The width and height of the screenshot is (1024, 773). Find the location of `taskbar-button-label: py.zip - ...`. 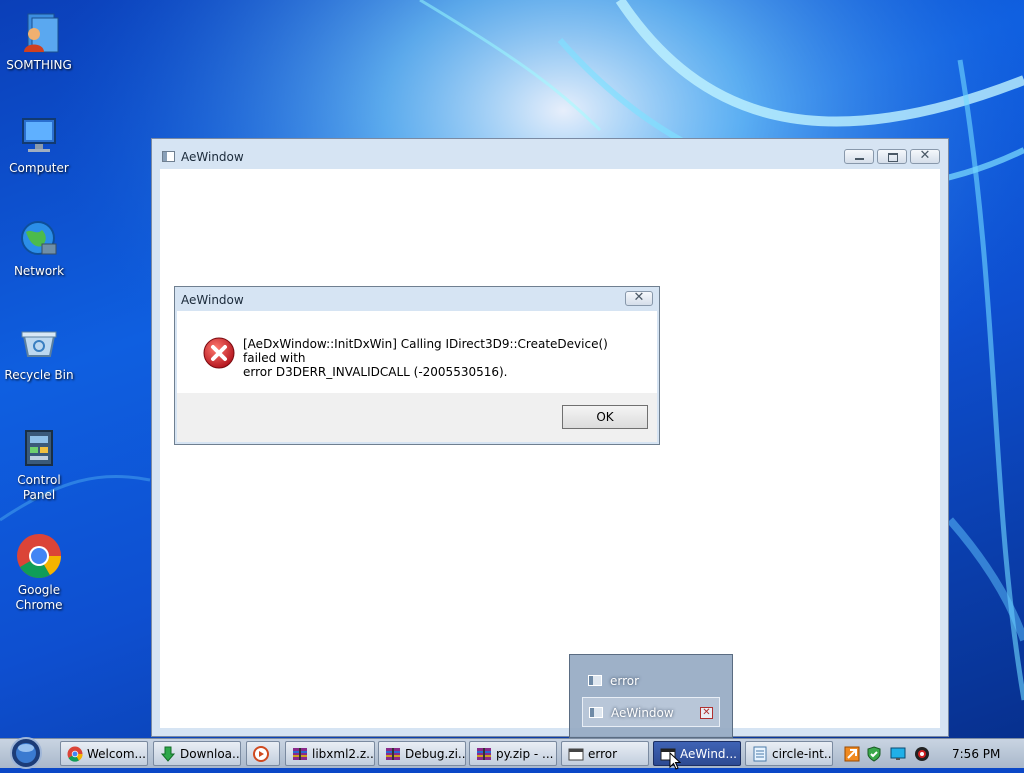

taskbar-button-label: py.zip - ... is located at coordinates (525, 754).